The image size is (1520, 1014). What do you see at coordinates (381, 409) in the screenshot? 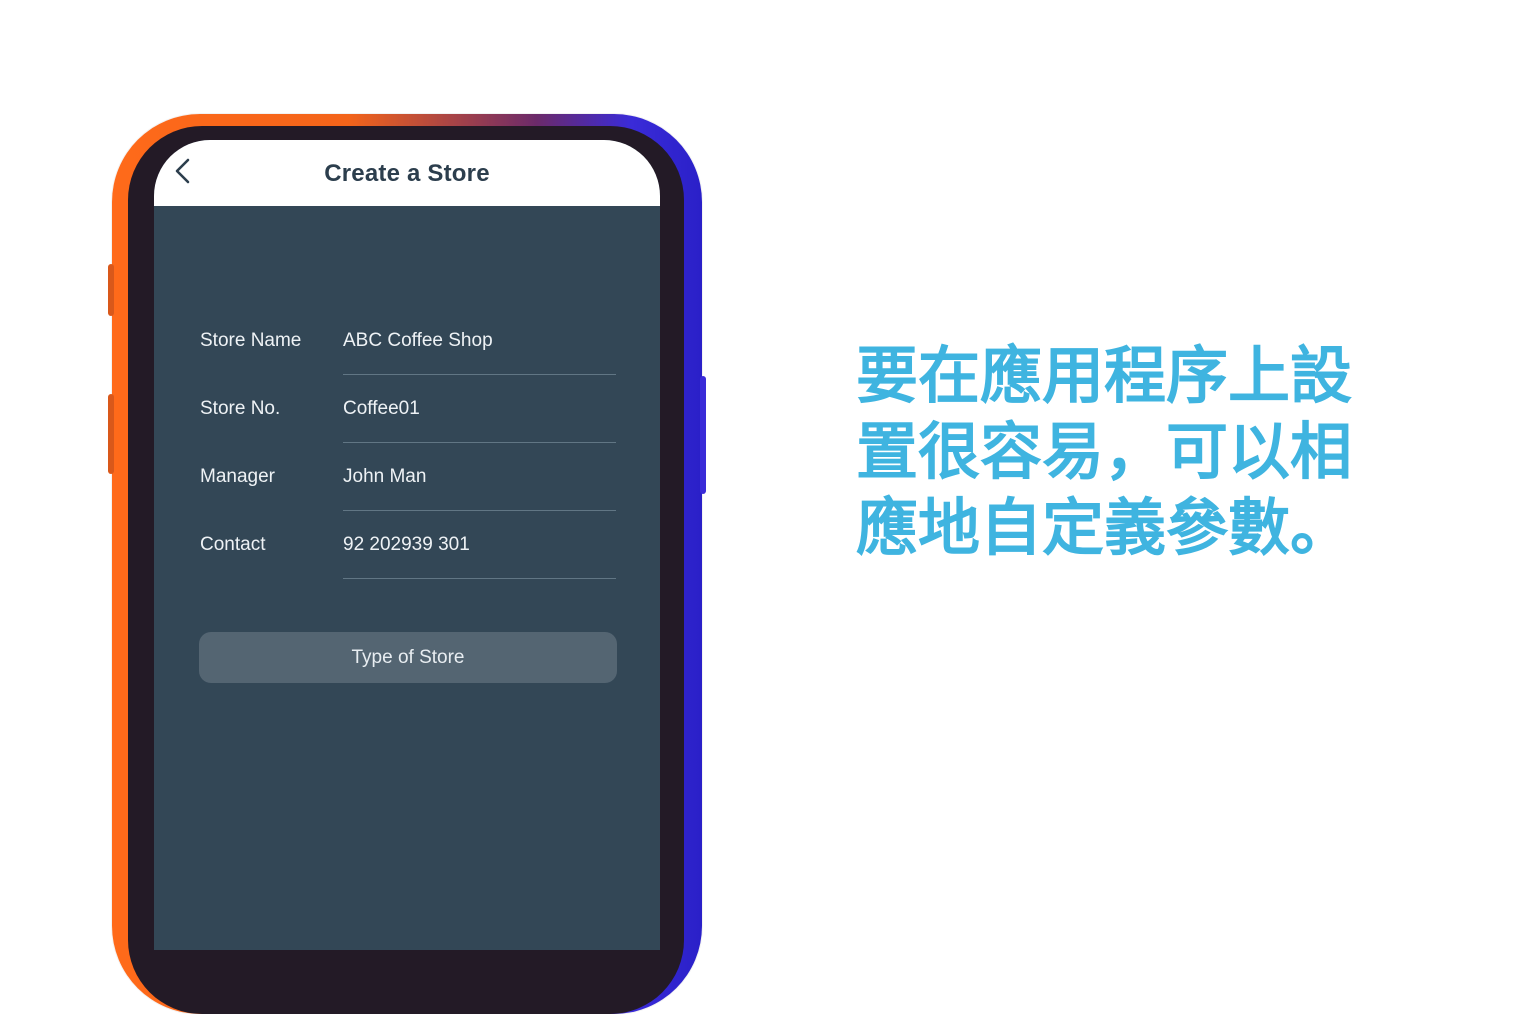
I see `store-no-field: Coffee01` at bounding box center [381, 409].